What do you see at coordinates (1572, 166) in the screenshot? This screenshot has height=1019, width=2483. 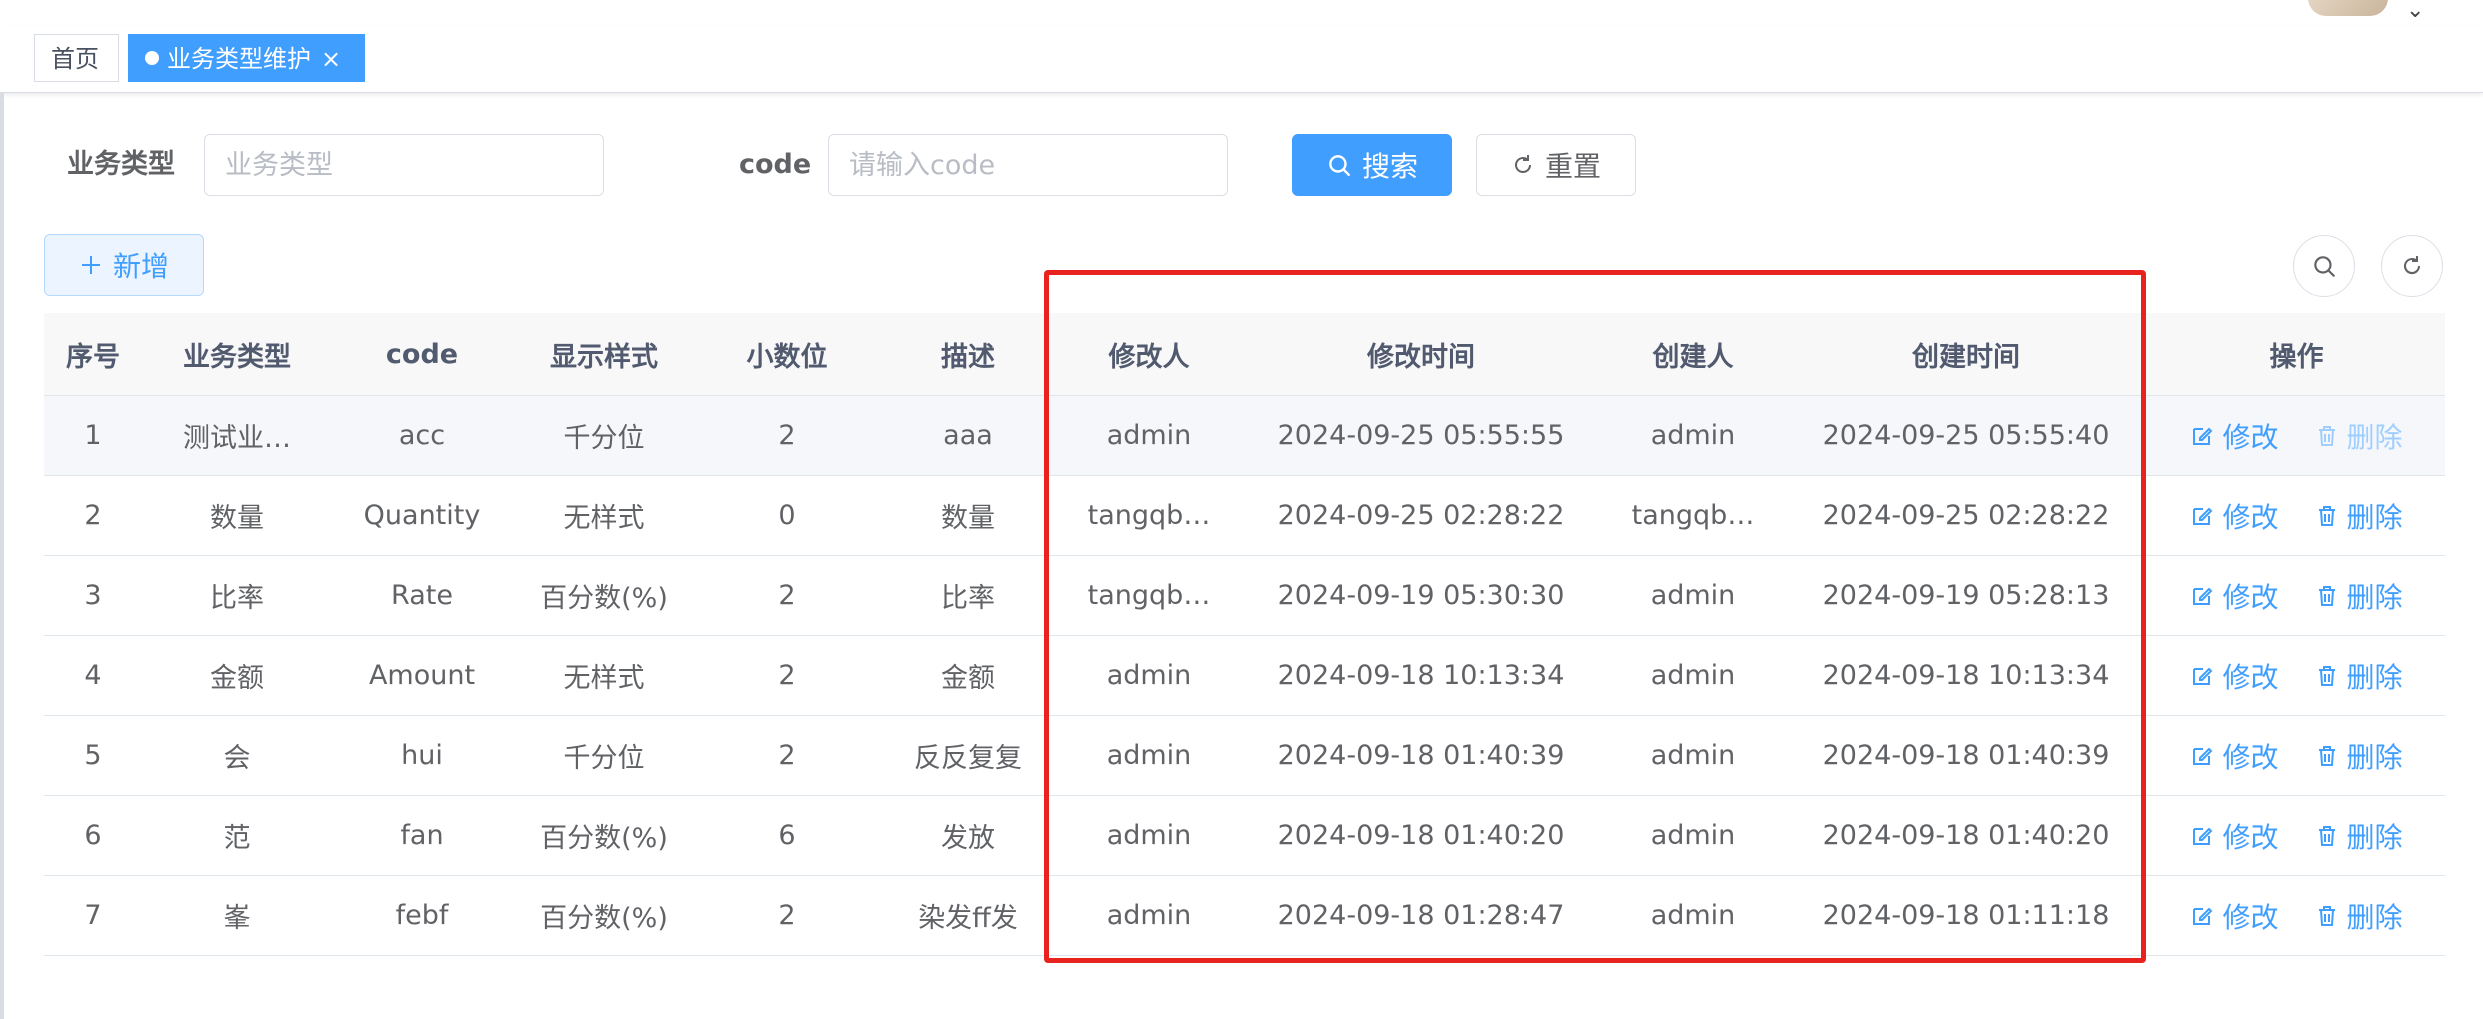 I see `reset-button-label: 重置` at bounding box center [1572, 166].